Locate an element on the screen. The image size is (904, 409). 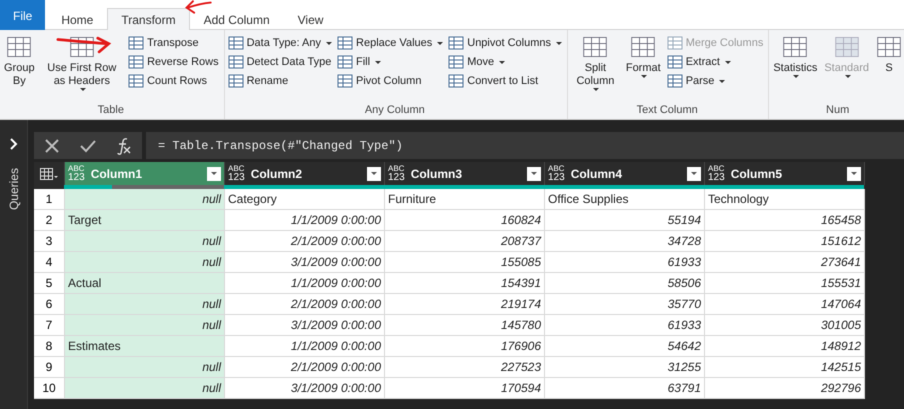
ribbon-button: Unpivot Columns is located at coordinates (505, 43).